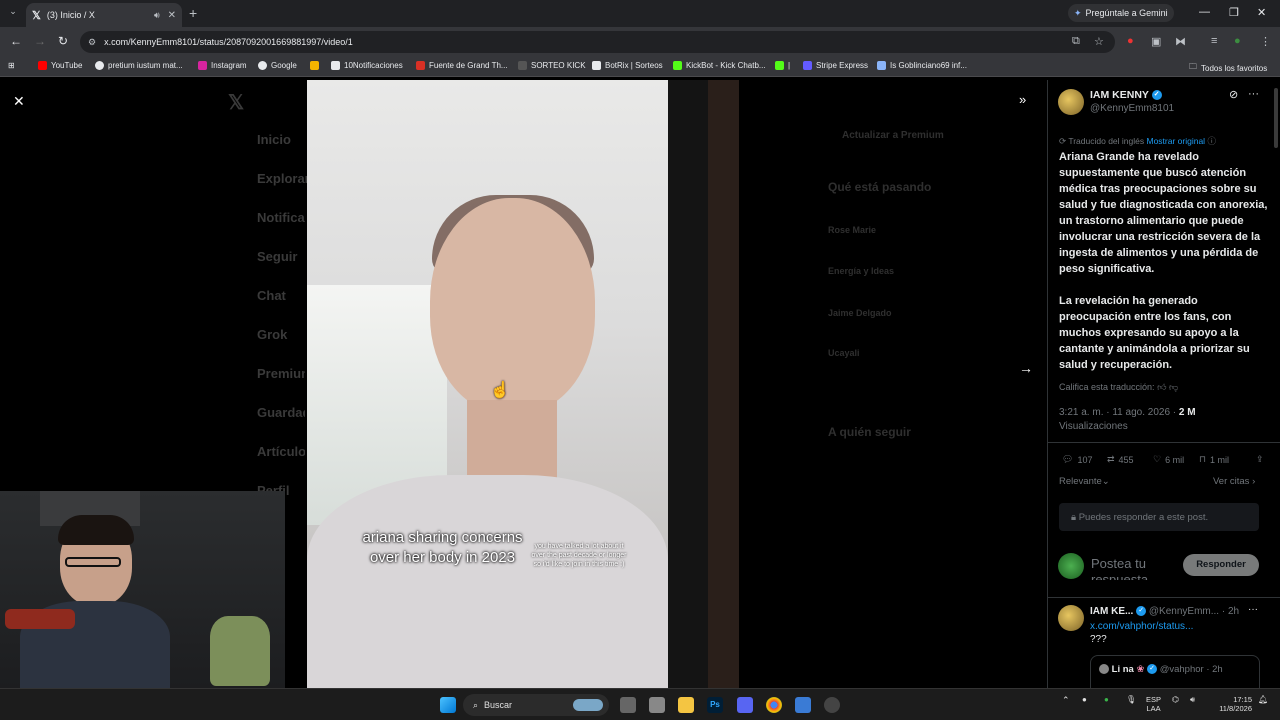  What do you see at coordinates (852, 230) in the screenshot?
I see `trend-item: Rose Marie` at bounding box center [852, 230].